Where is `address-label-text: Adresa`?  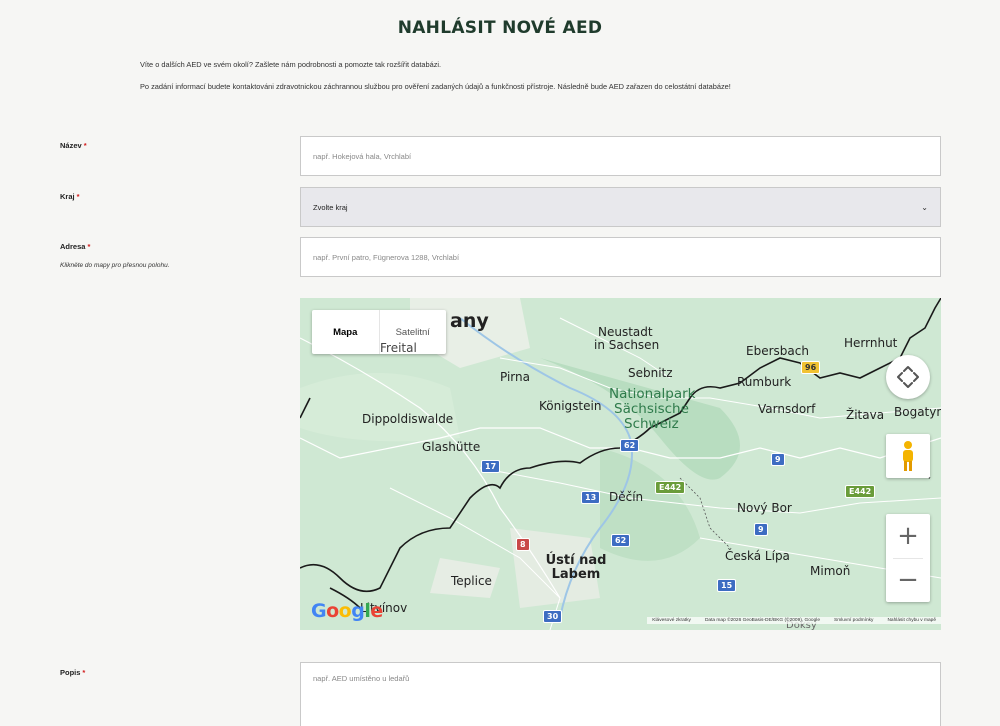 address-label-text: Adresa is located at coordinates (73, 246).